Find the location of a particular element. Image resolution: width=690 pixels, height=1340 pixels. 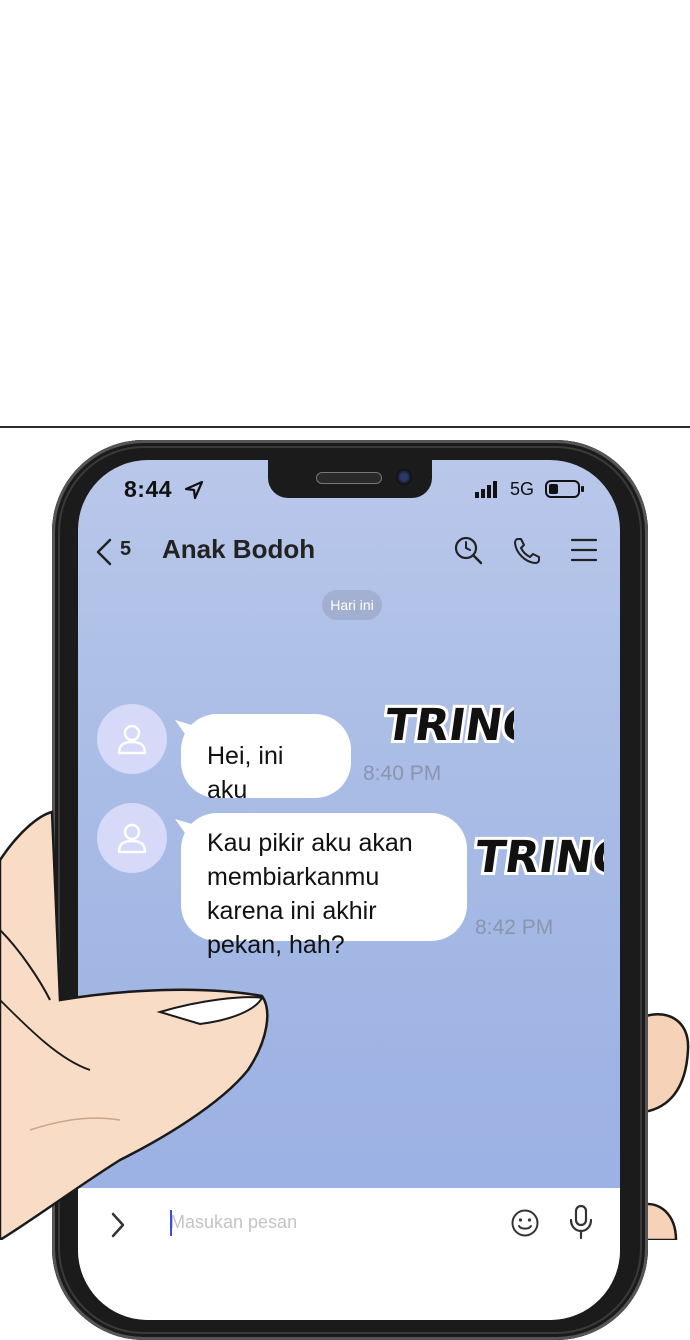

thumb-illustration is located at coordinates (134, 1025).